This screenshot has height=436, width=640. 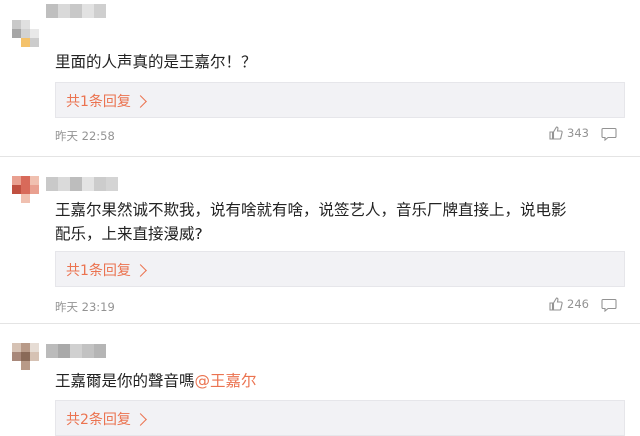 I want to click on like-button: 246, so click(x=569, y=304).